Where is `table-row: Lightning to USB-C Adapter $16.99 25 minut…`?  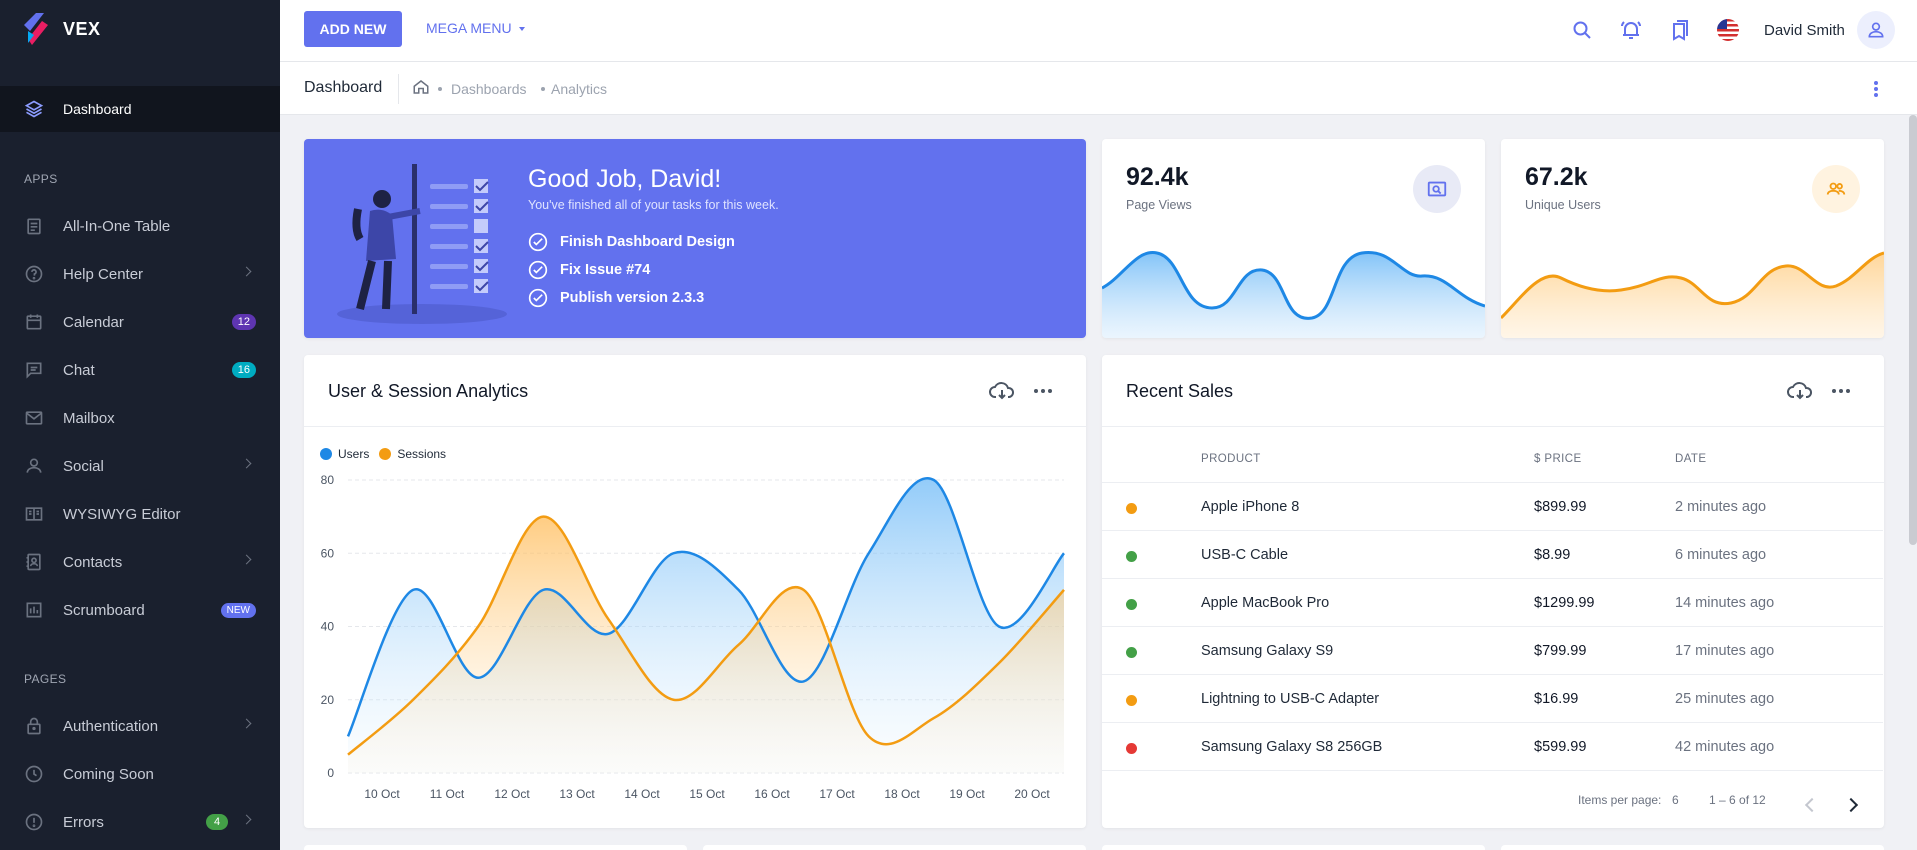 table-row: Lightning to USB-C Adapter $16.99 25 minut… is located at coordinates (1492, 699).